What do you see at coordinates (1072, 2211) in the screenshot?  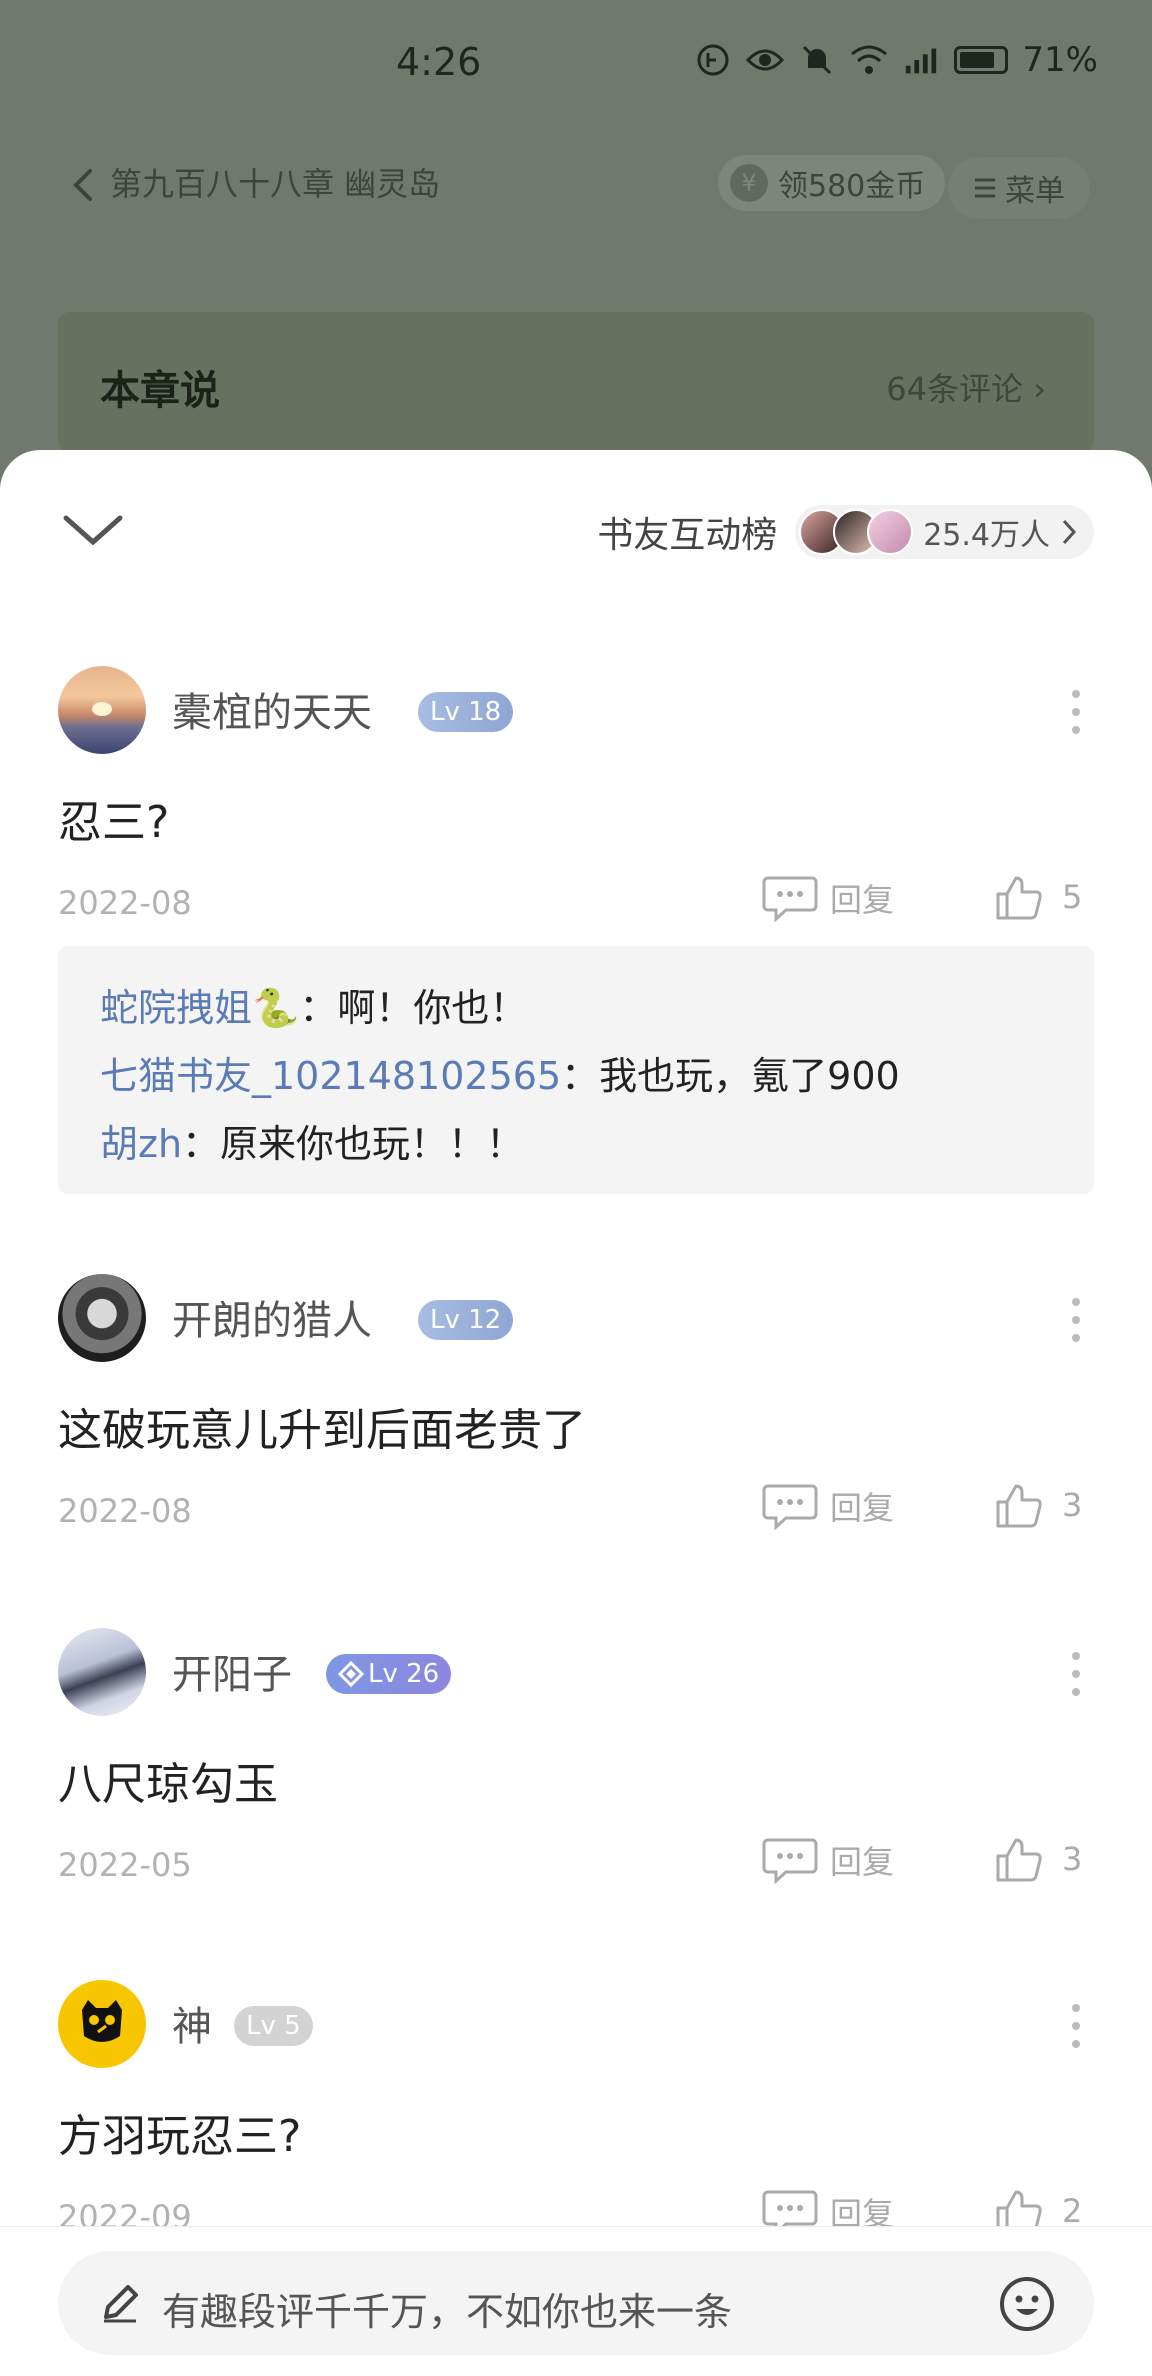 I see `like-count: 2` at bounding box center [1072, 2211].